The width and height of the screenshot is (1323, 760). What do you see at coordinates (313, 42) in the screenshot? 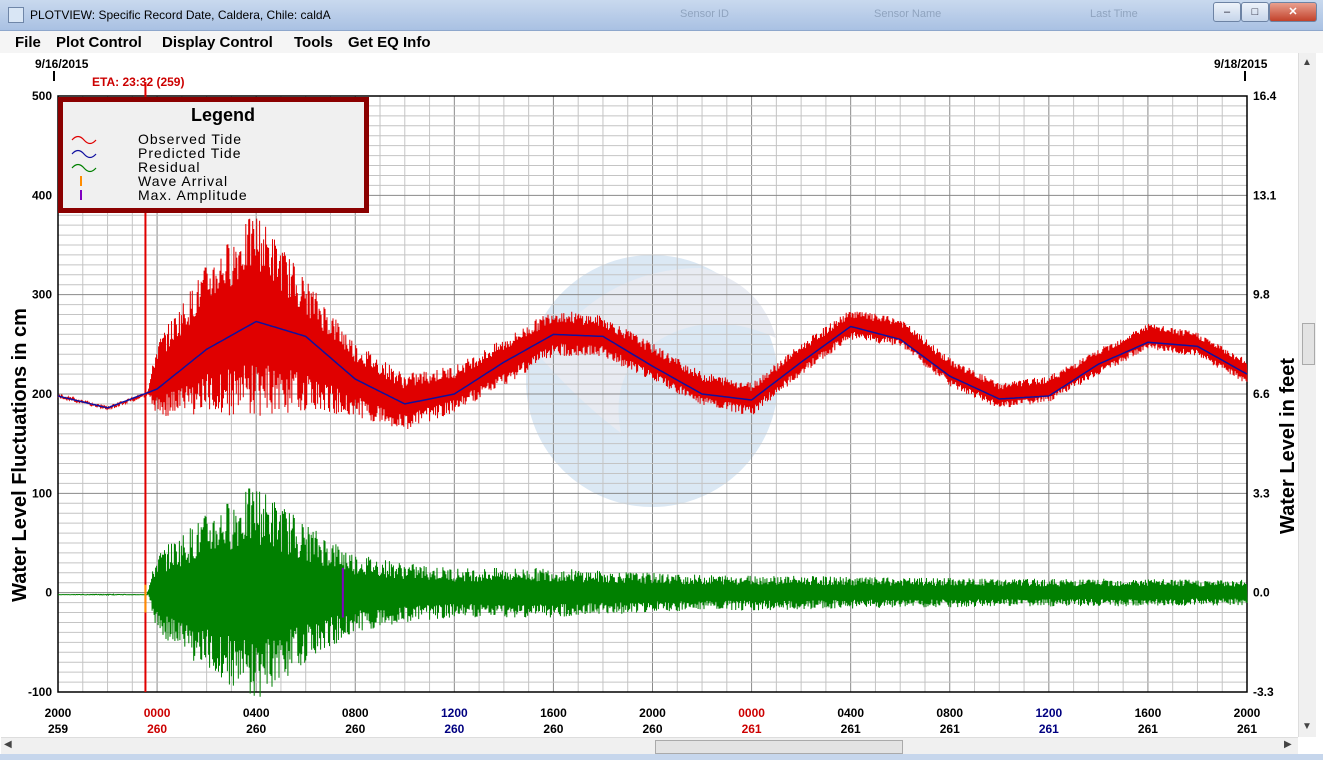
I see `menu-tools: Tools` at bounding box center [313, 42].